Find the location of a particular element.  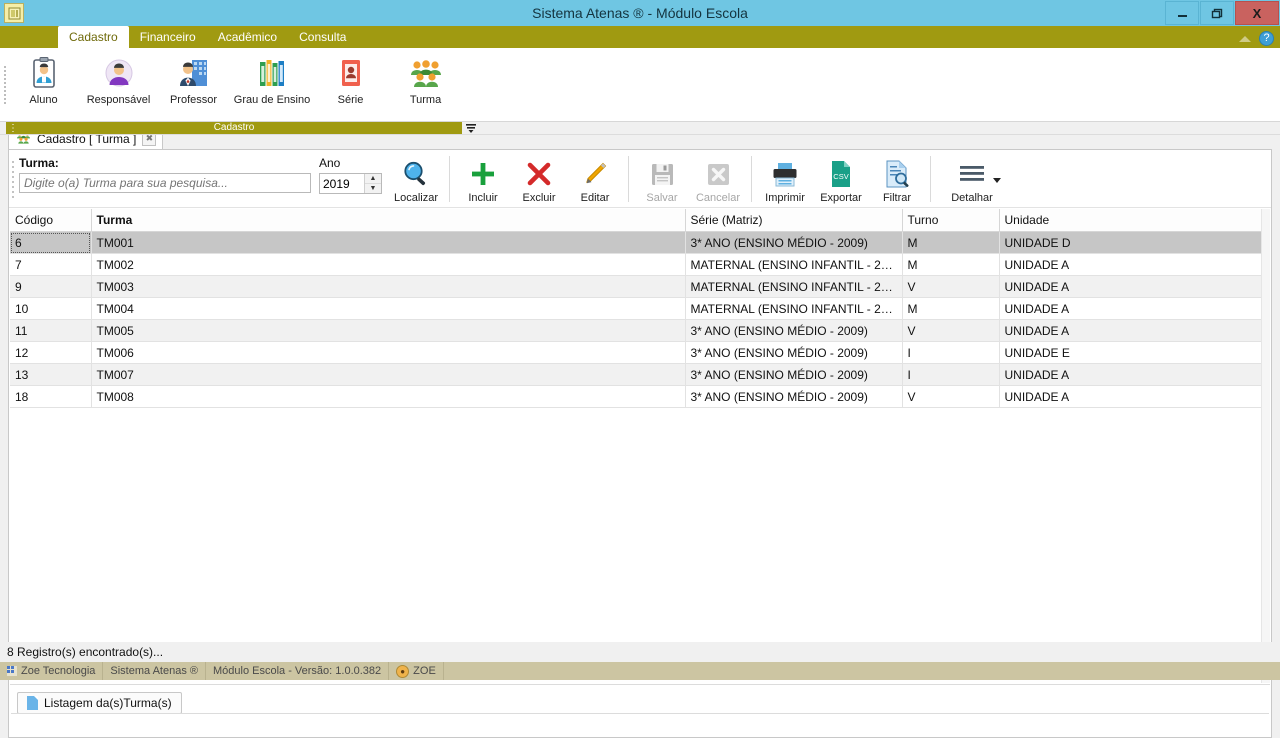

cell-unidade: UNIDADE D is located at coordinates (1131, 243).